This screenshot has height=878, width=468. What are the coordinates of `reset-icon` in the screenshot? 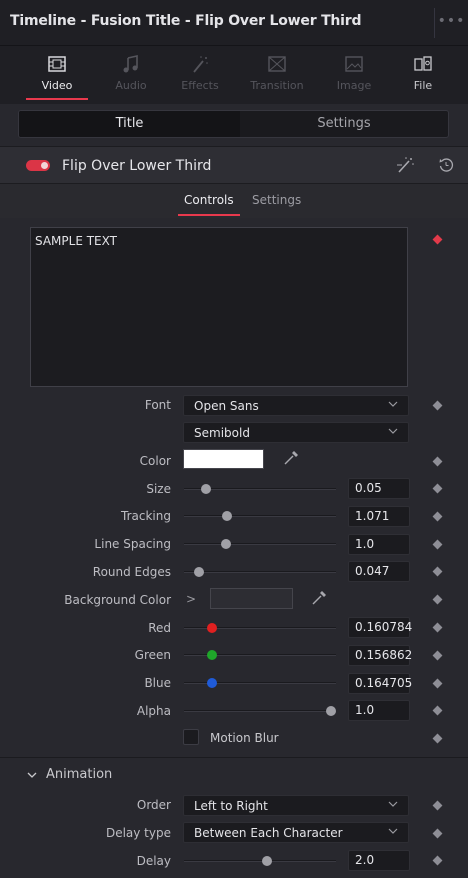 It's located at (446, 165).